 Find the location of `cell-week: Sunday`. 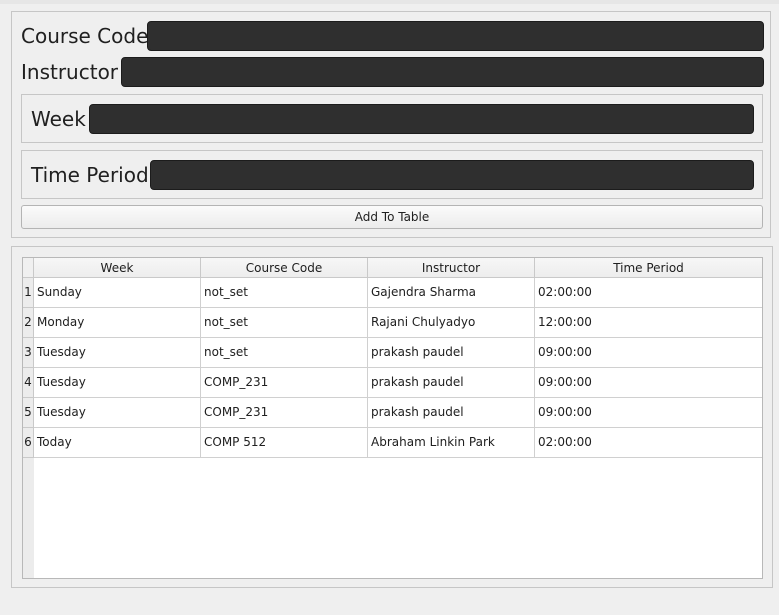

cell-week: Sunday is located at coordinates (117, 293).